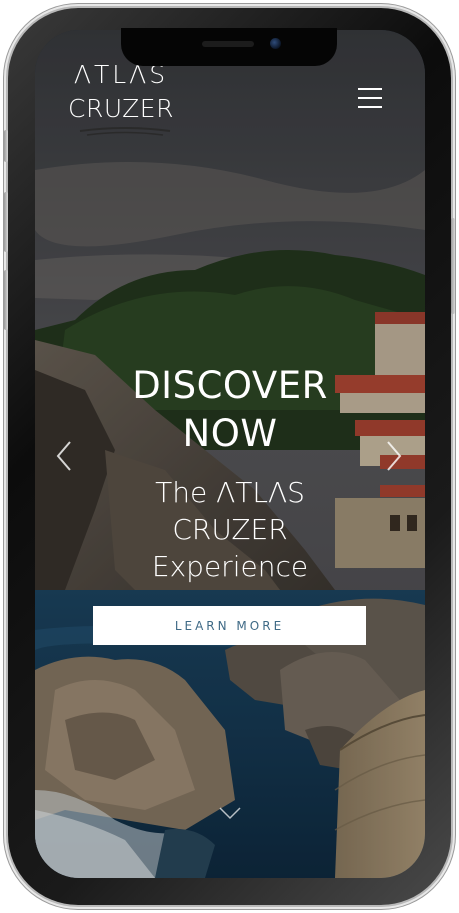  What do you see at coordinates (230, 492) in the screenshot?
I see `hero-subtitle-line1: The ΛTLΛS` at bounding box center [230, 492].